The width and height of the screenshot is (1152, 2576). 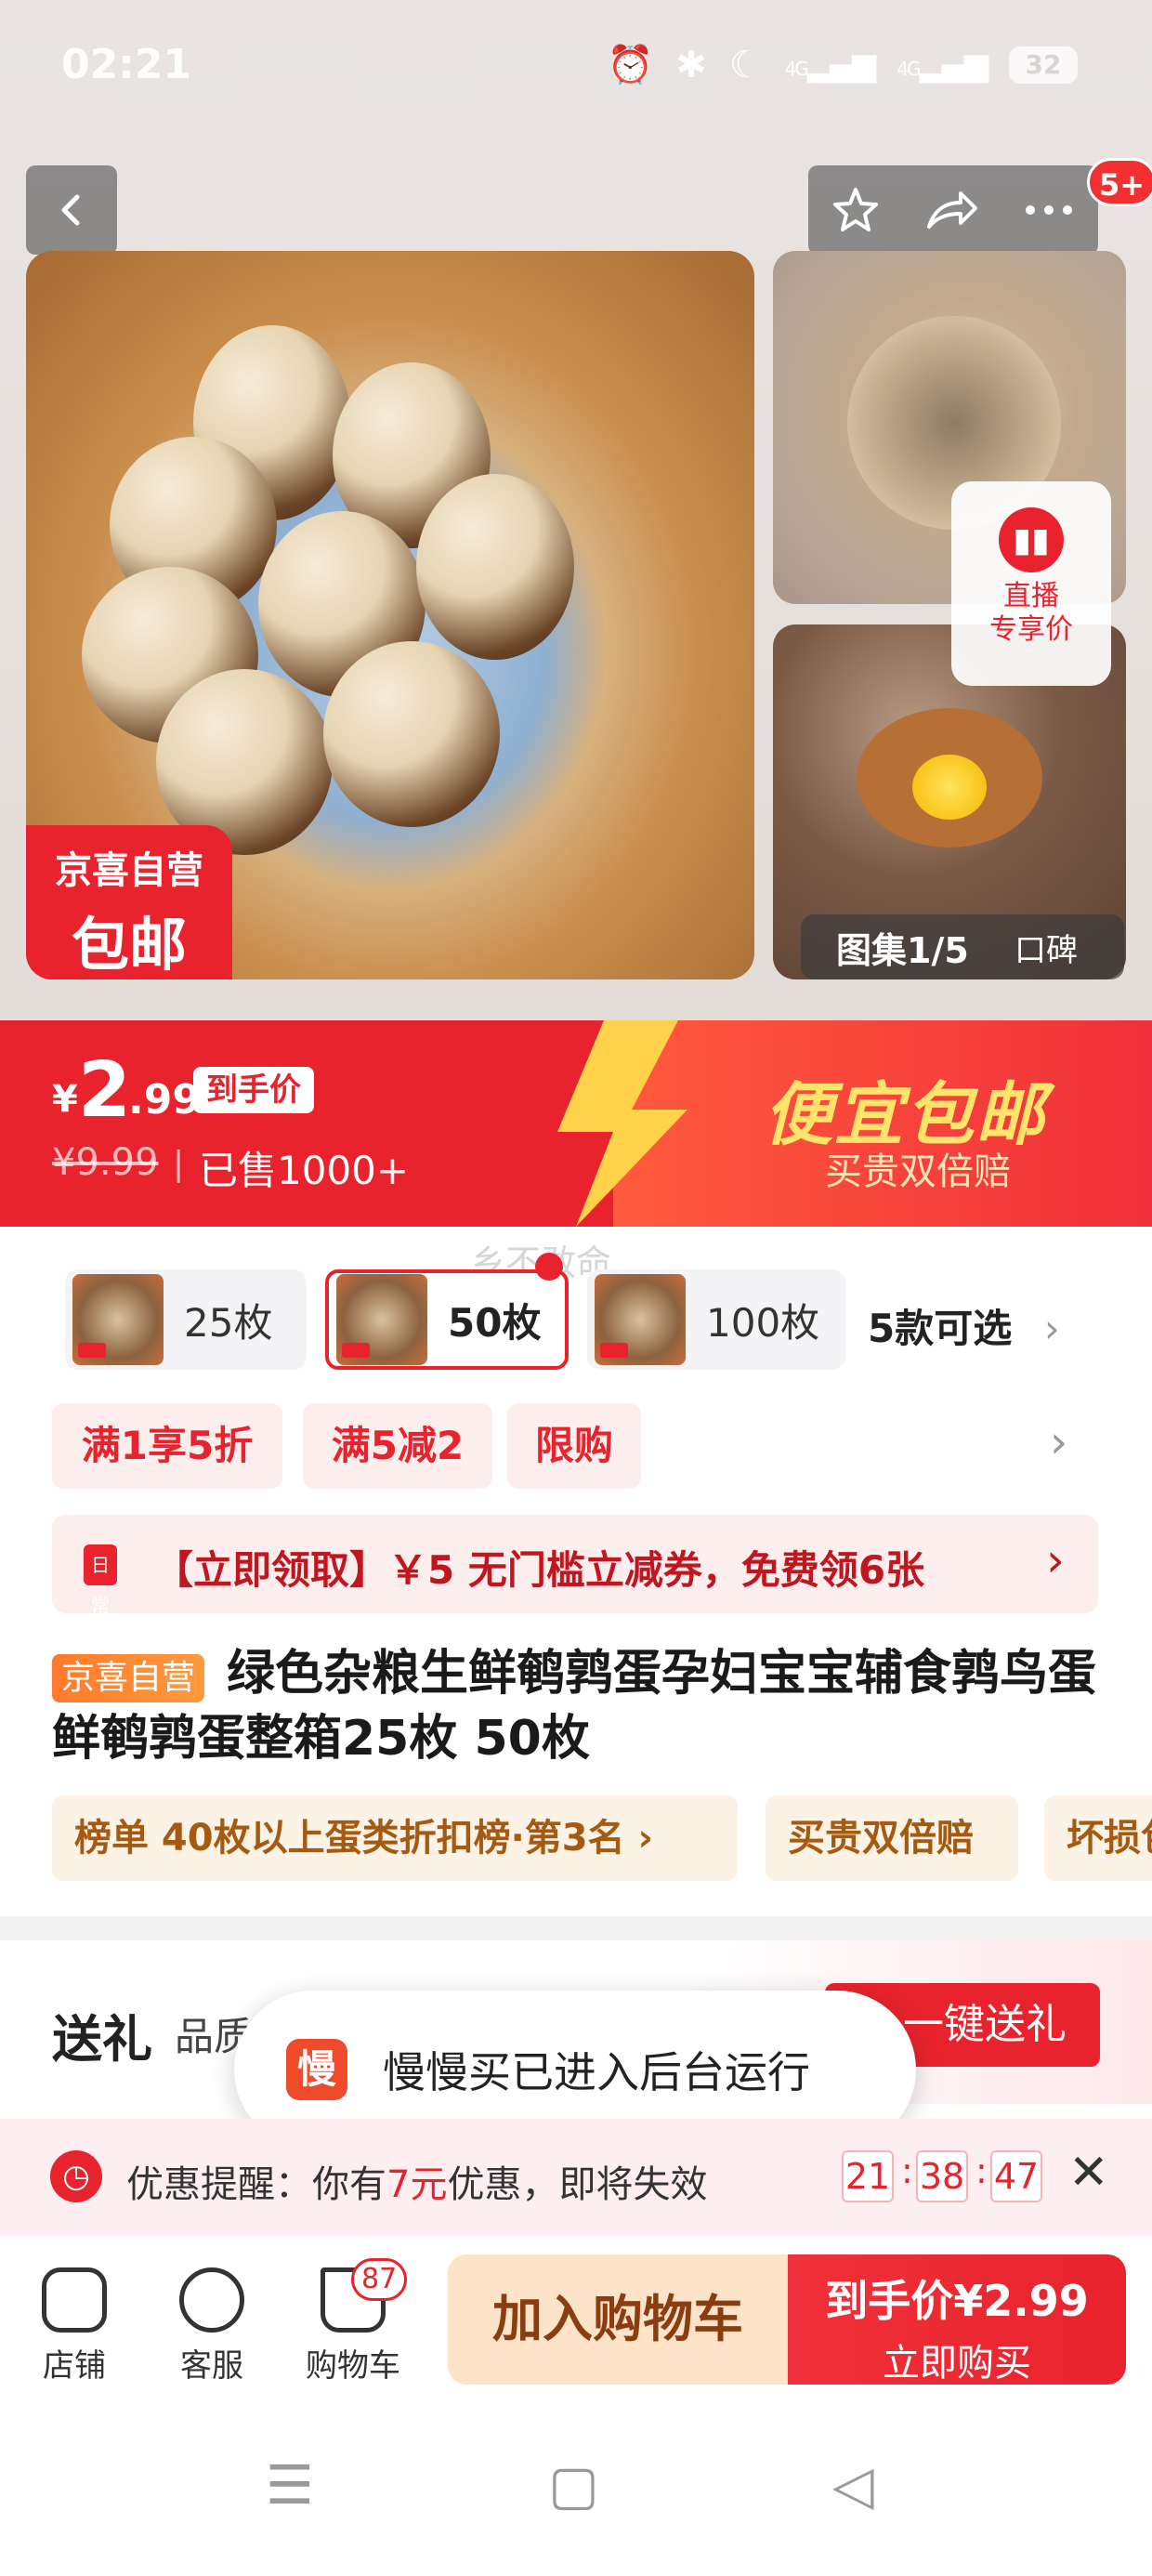 What do you see at coordinates (353, 2366) in the screenshot?
I see `cart-label: 购物车` at bounding box center [353, 2366].